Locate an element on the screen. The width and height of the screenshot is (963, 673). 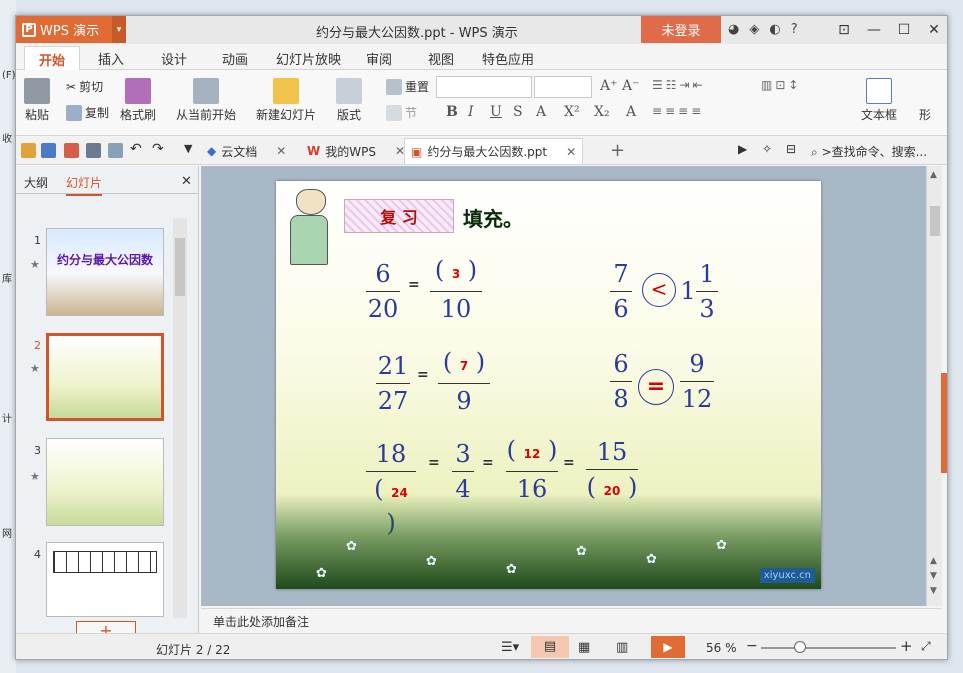
align-buttons: ≡ ≡ ≡ ≡ is located at coordinates (676, 111).